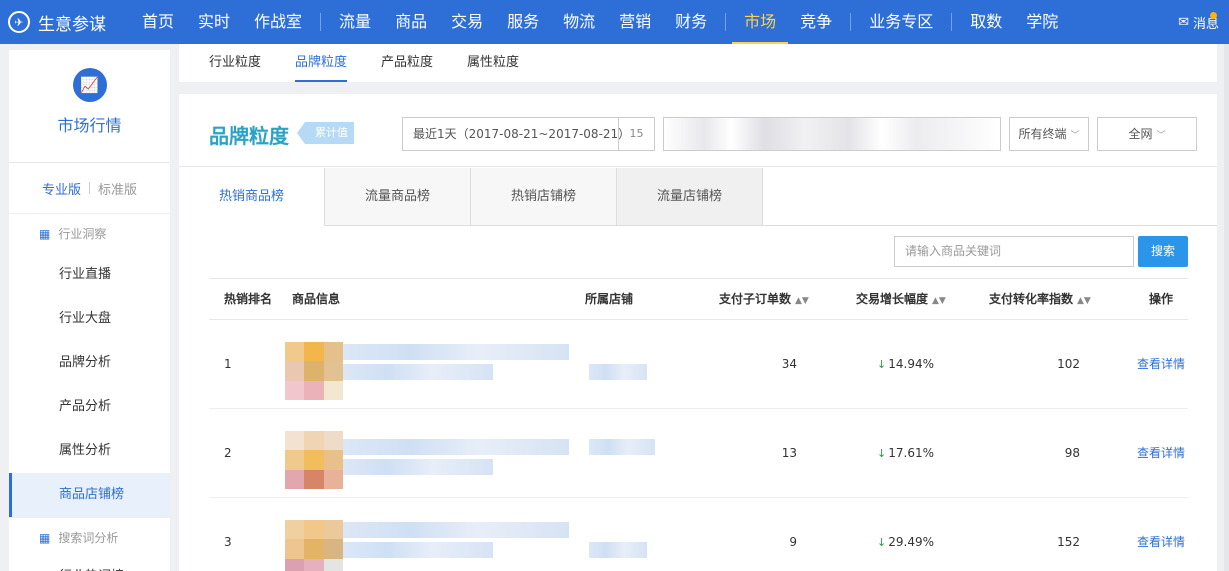 The width and height of the screenshot is (1229, 571). What do you see at coordinates (117, 188) in the screenshot?
I see `version-standard: 标准版` at bounding box center [117, 188].